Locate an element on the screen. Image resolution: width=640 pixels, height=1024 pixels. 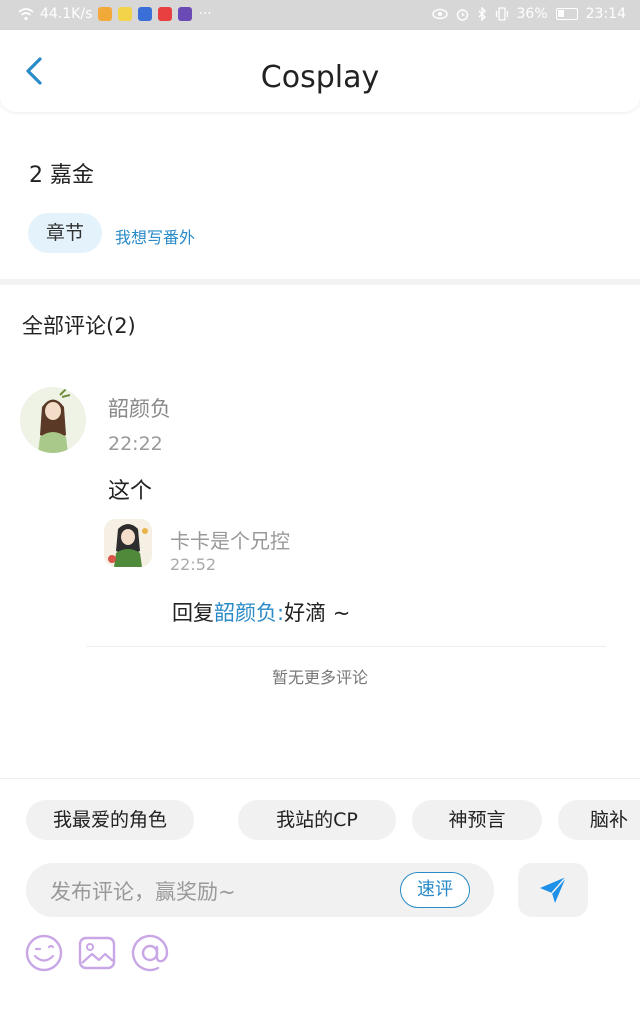
section-divider is located at coordinates (320, 282).